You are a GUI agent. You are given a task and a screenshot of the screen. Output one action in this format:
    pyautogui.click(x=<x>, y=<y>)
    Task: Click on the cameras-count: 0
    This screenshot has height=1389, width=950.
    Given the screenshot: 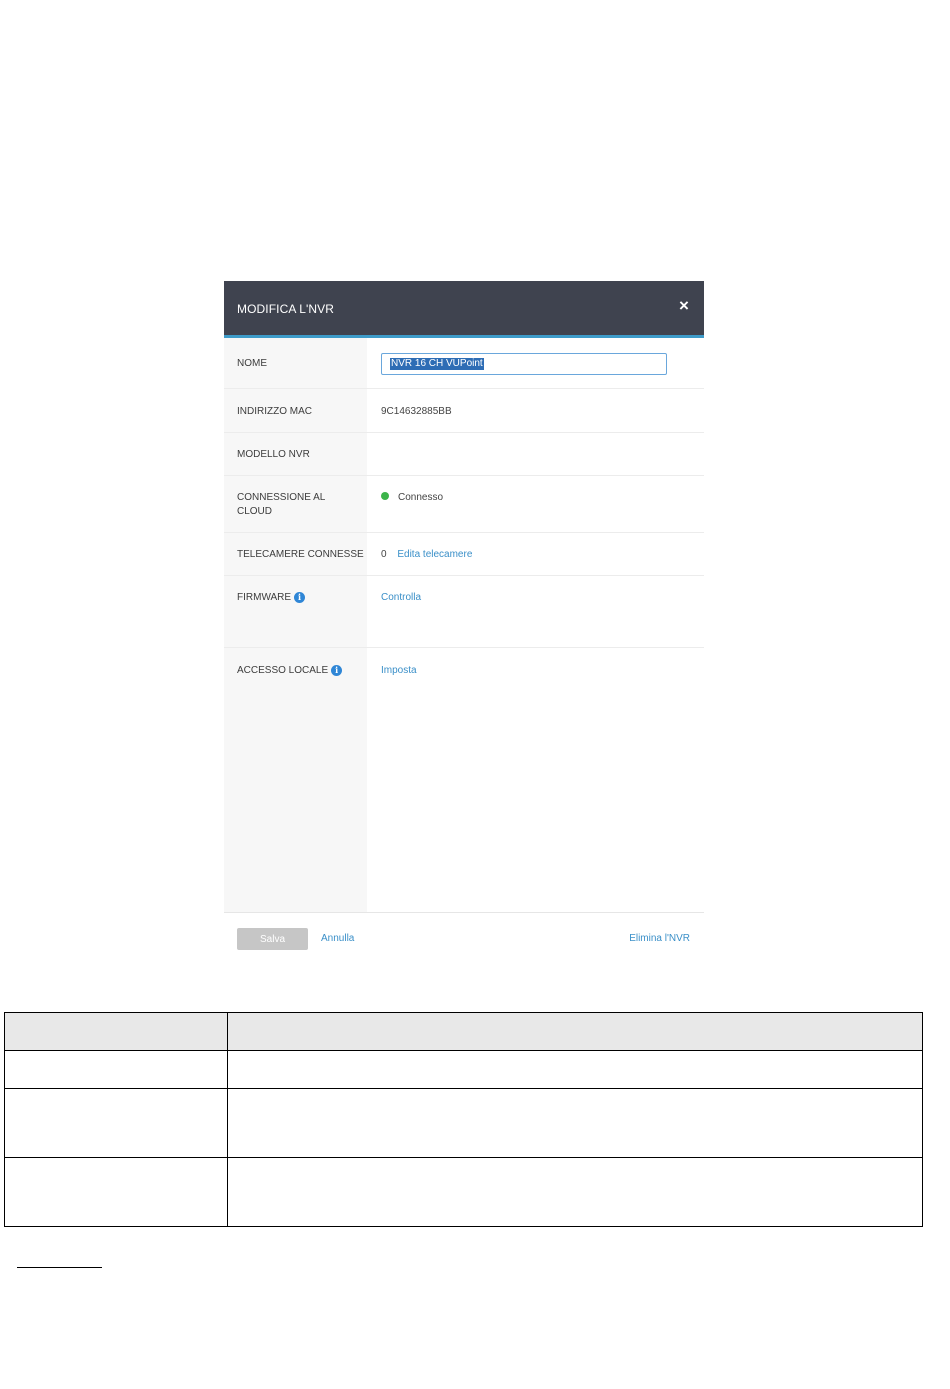 What is the action you would take?
    pyautogui.click(x=384, y=554)
    